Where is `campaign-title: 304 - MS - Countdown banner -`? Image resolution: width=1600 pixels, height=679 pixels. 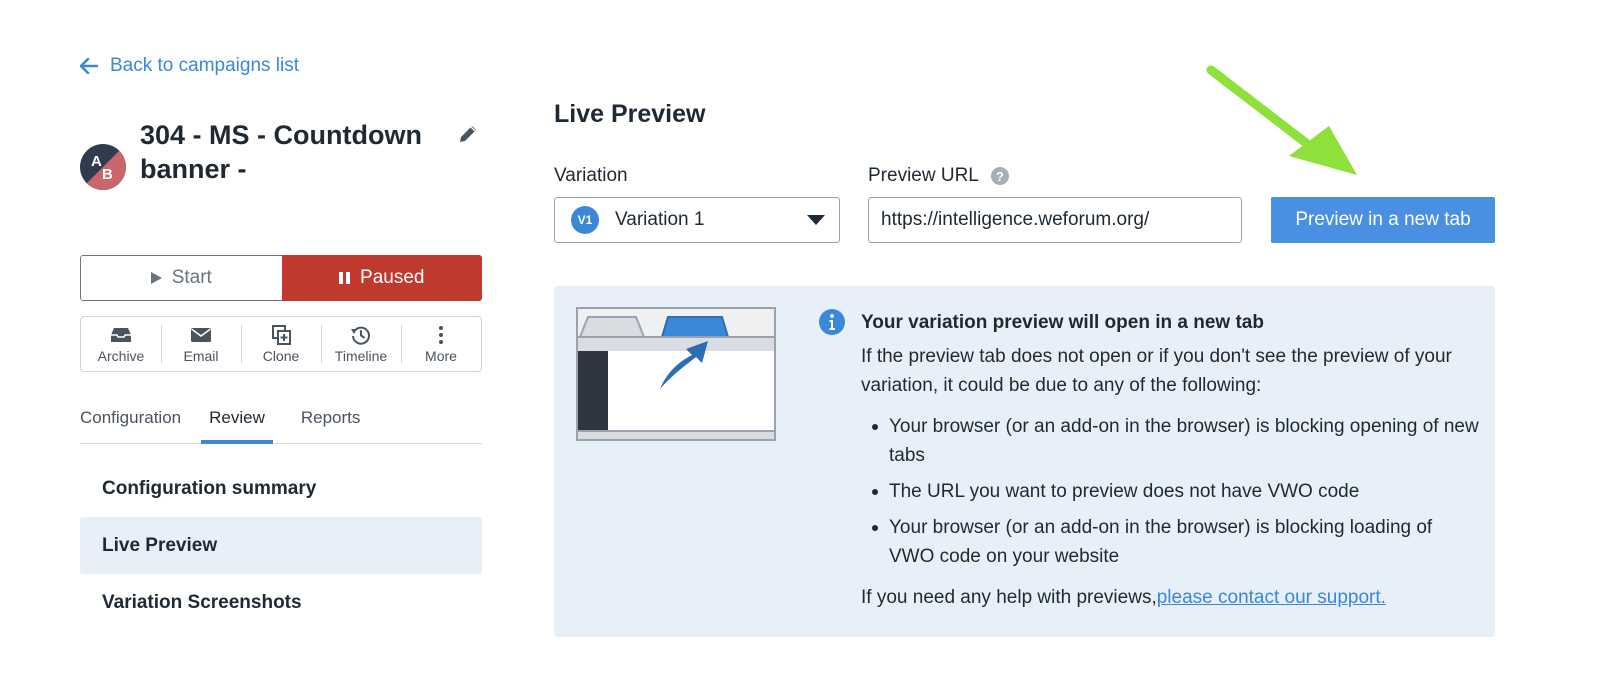
campaign-title: 304 - MS - Countdown banner - is located at coordinates (281, 152).